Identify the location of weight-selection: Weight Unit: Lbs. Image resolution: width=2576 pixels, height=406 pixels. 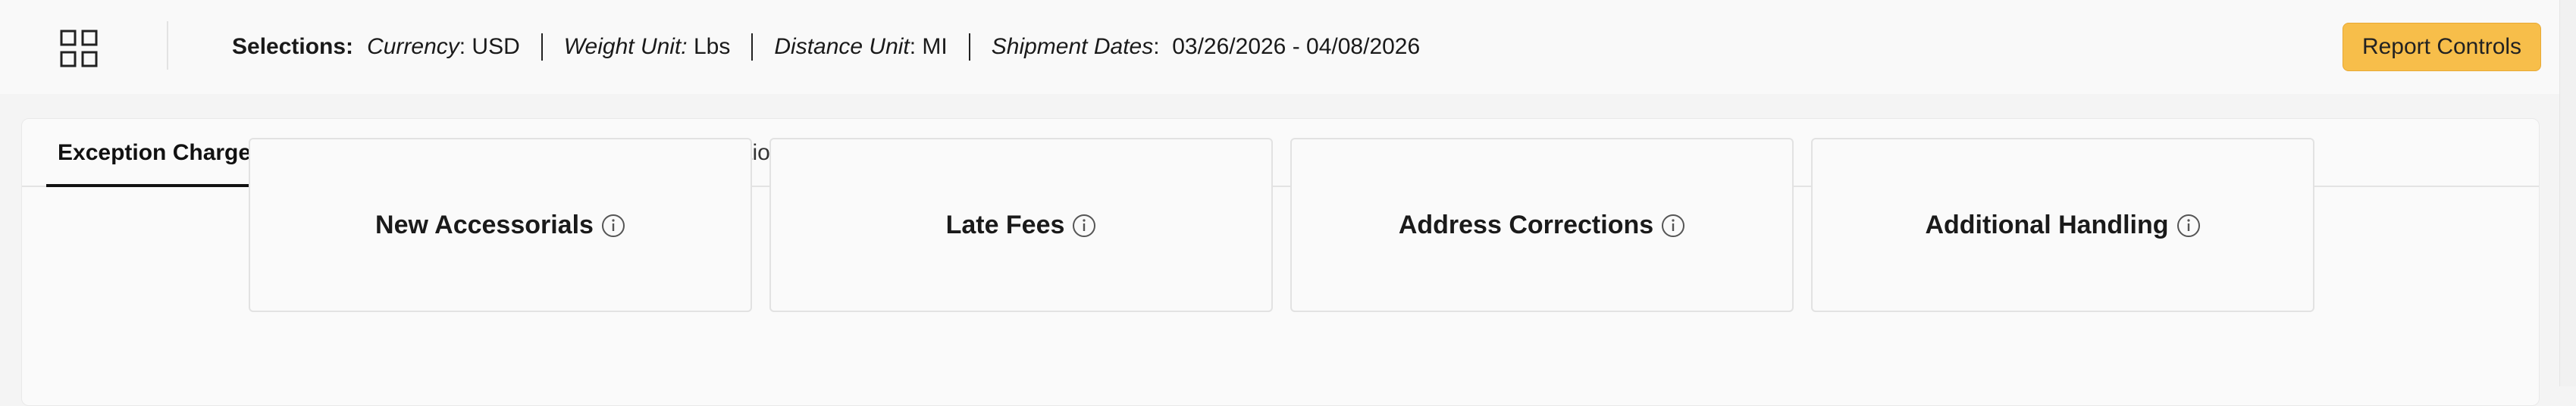
(647, 47).